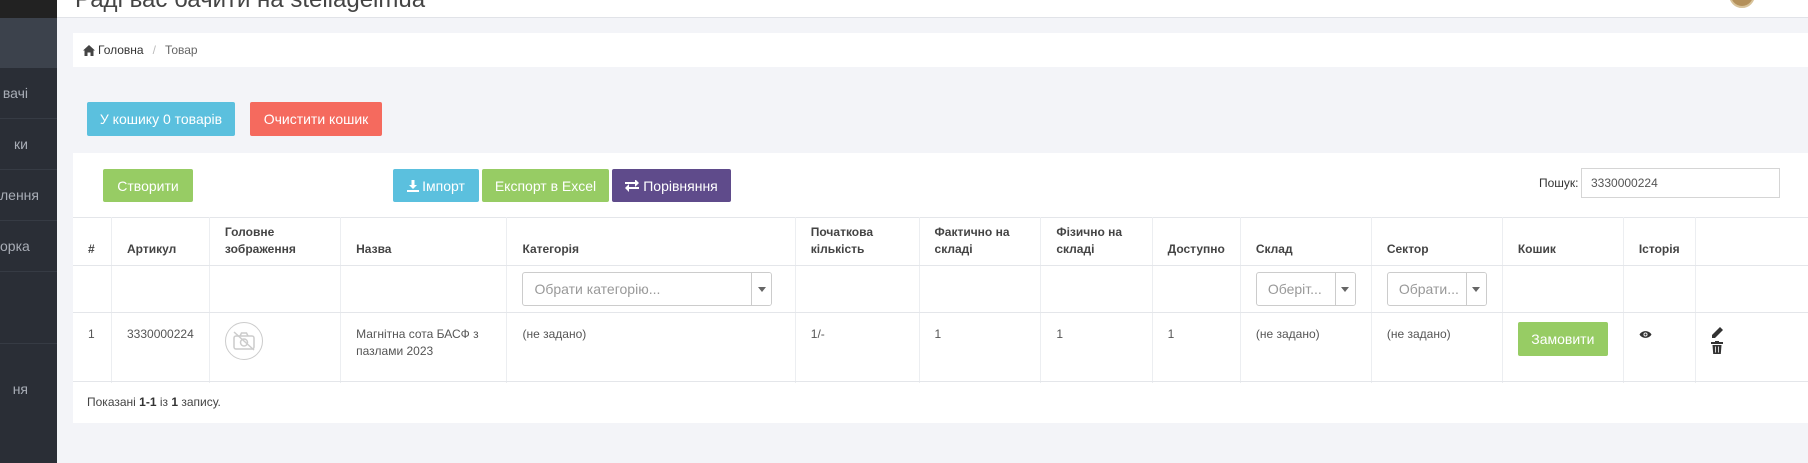  Describe the element at coordinates (148, 402) in the screenshot. I see `summary-range: 1-1` at that location.